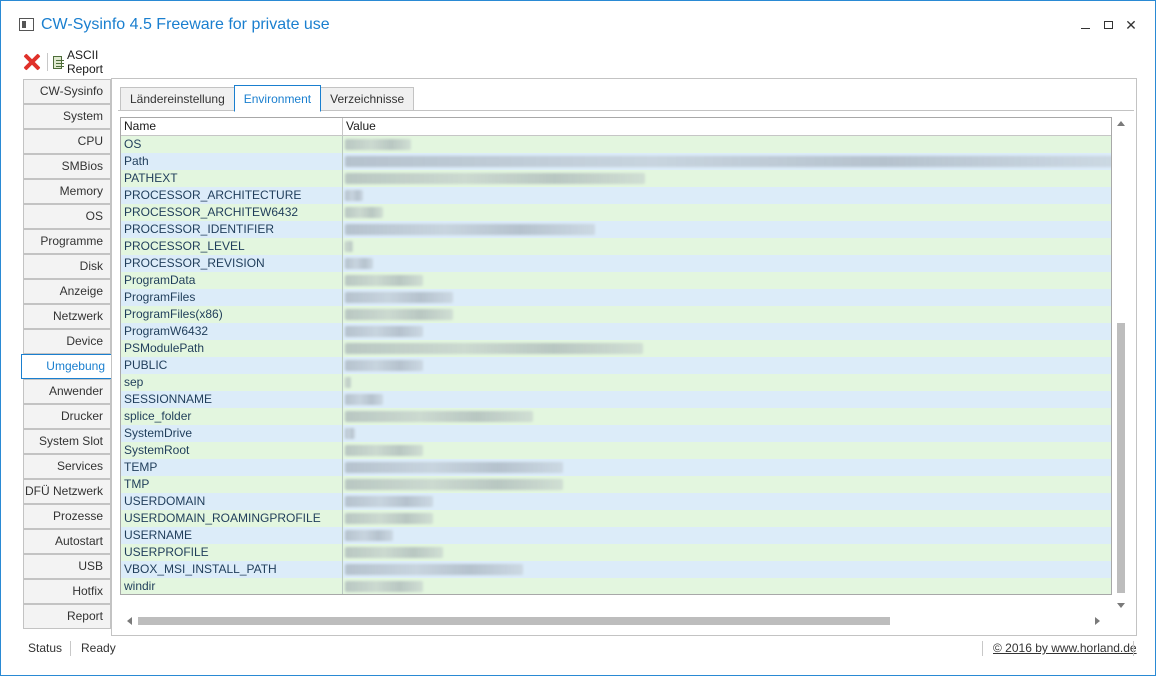  What do you see at coordinates (277, 98) in the screenshot?
I see `tab-environment: Environment` at bounding box center [277, 98].